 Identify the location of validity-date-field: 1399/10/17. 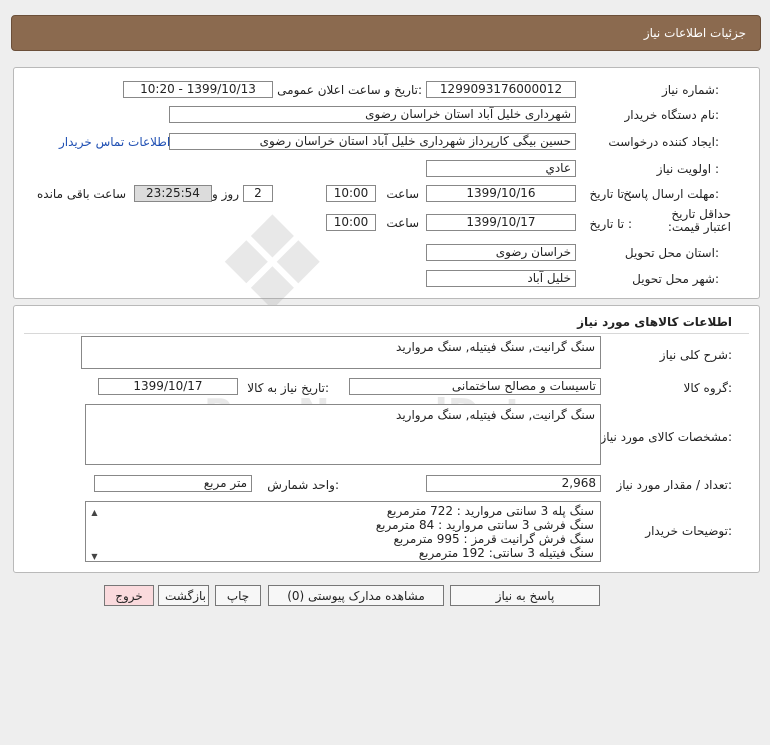
(501, 222).